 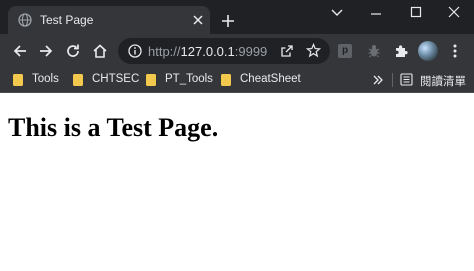 I want to click on address-bar: http://127.0.0.1:9999, so click(x=224, y=51).